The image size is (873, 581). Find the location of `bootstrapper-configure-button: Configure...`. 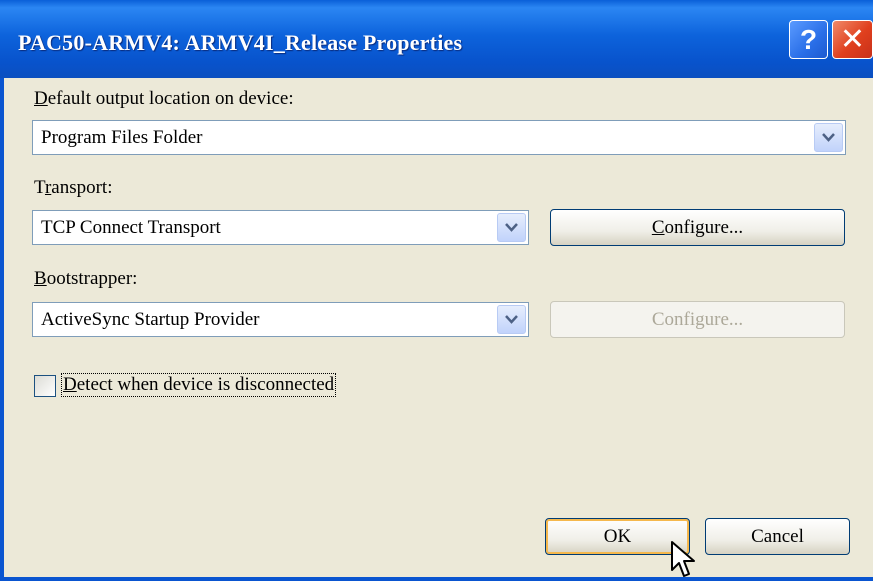

bootstrapper-configure-button: Configure... is located at coordinates (697, 319).